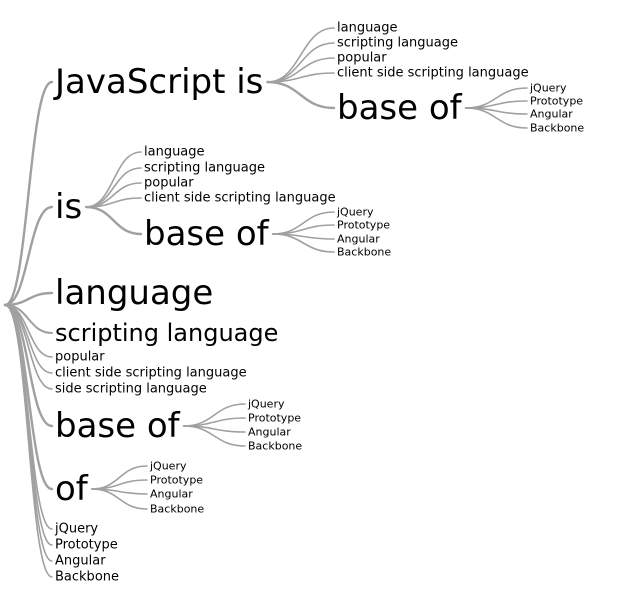  I want to click on tree-node-side-scripting-language: side scripting language, so click(131, 389).